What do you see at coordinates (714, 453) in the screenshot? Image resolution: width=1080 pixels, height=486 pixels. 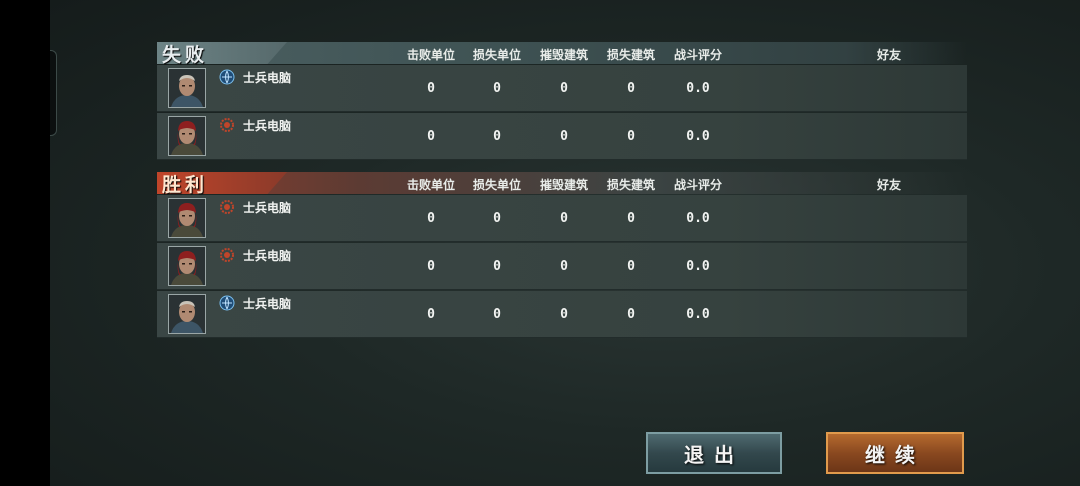 I see `exit-button: 退出` at bounding box center [714, 453].